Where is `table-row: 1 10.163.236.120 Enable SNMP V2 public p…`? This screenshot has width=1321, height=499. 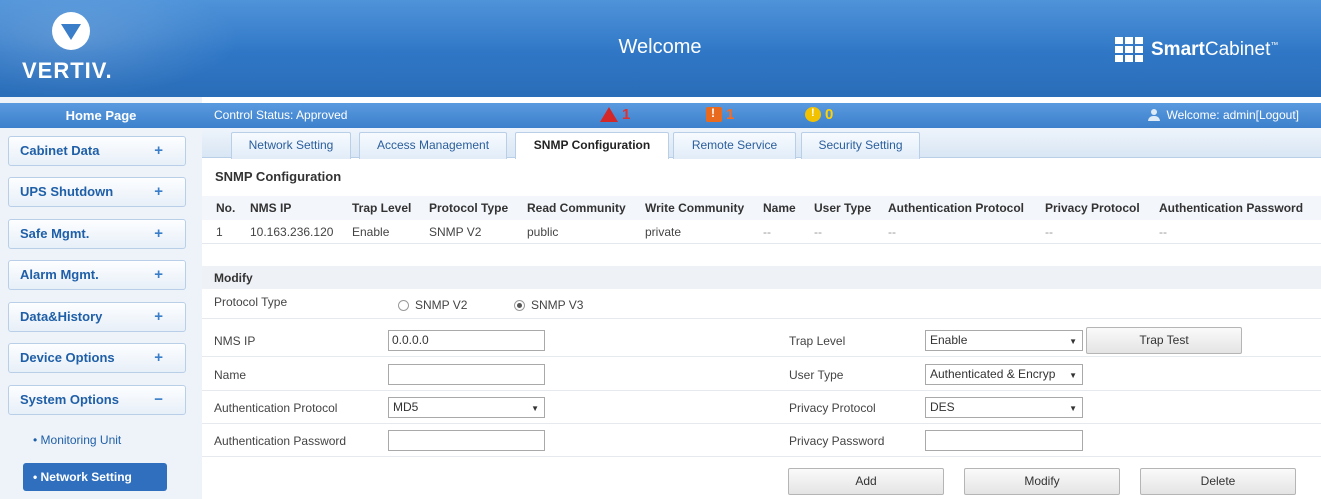
table-row: 1 10.163.236.120 Enable SNMP V2 public p… is located at coordinates (761, 232).